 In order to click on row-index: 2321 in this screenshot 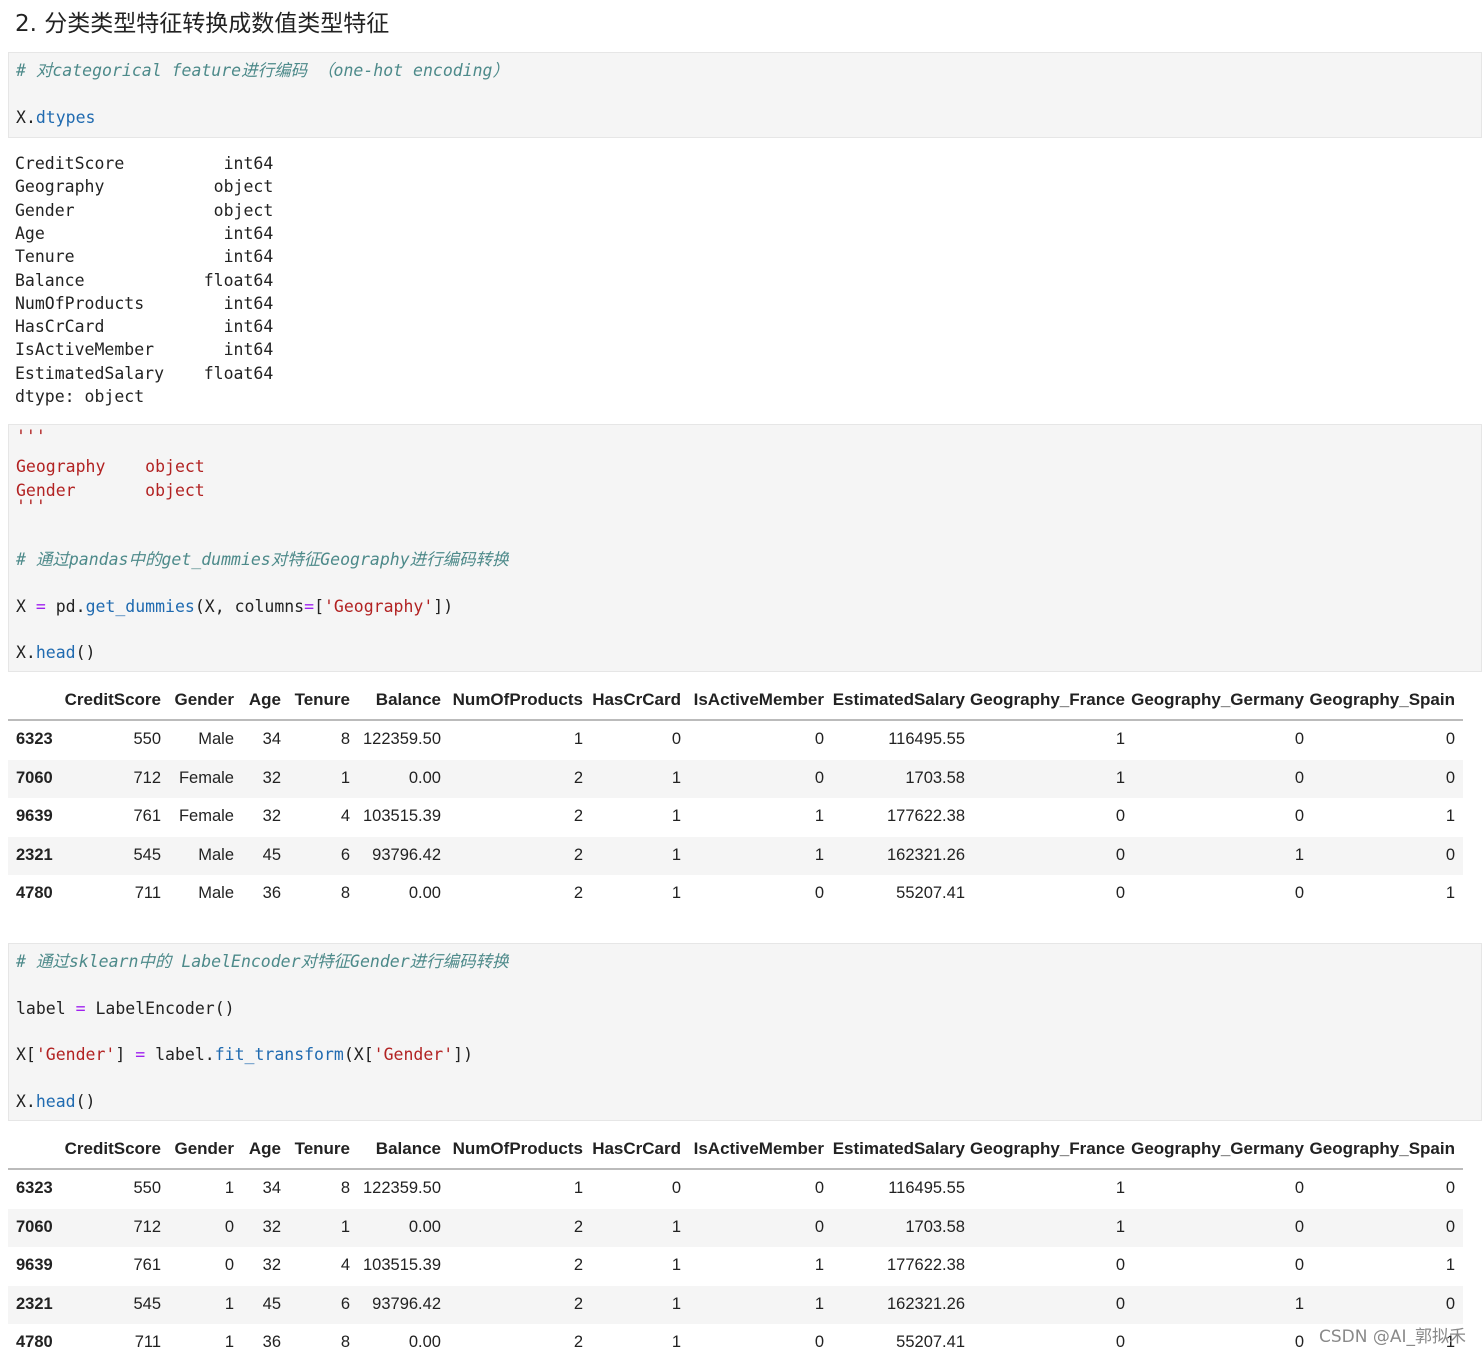, I will do `click(34, 1303)`.